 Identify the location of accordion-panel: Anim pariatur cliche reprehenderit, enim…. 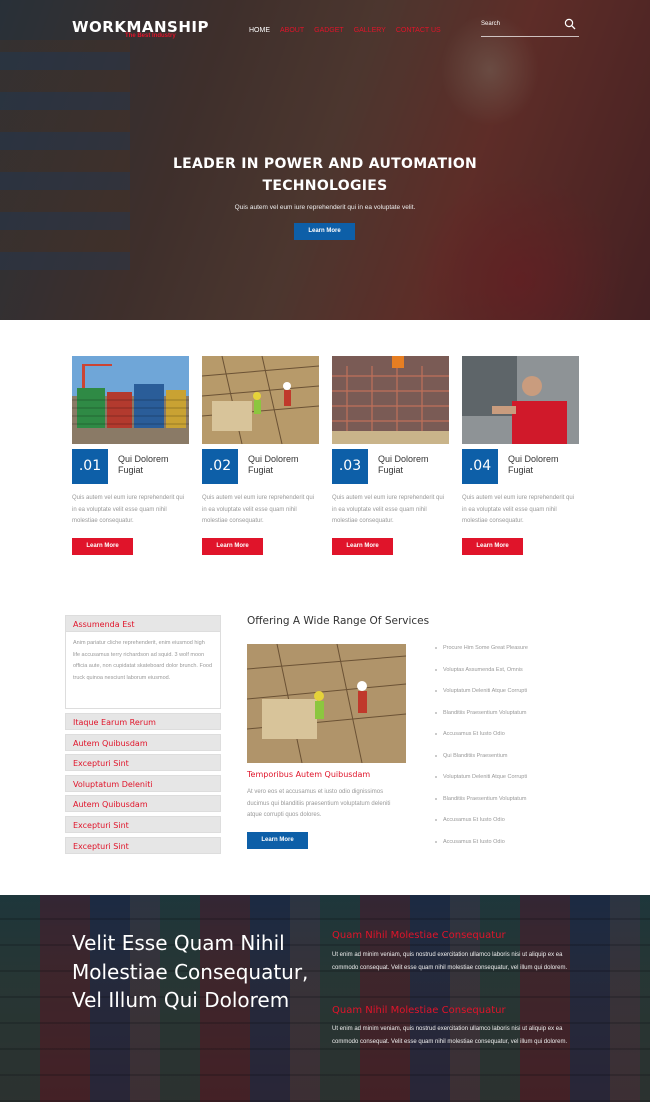
(143, 670).